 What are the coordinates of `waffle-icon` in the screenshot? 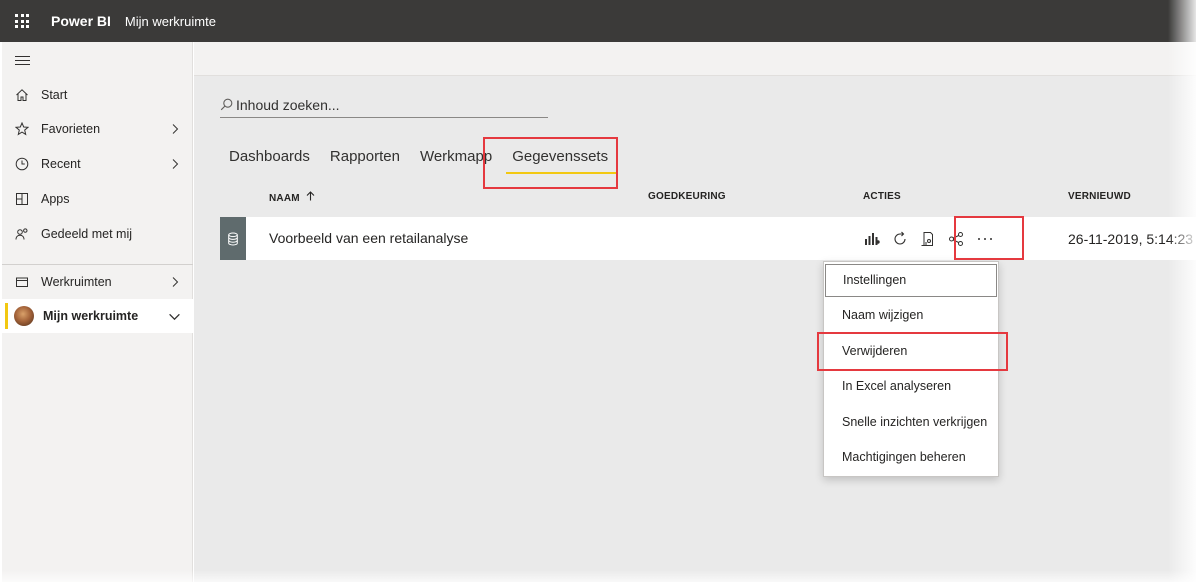 It's located at (22, 21).